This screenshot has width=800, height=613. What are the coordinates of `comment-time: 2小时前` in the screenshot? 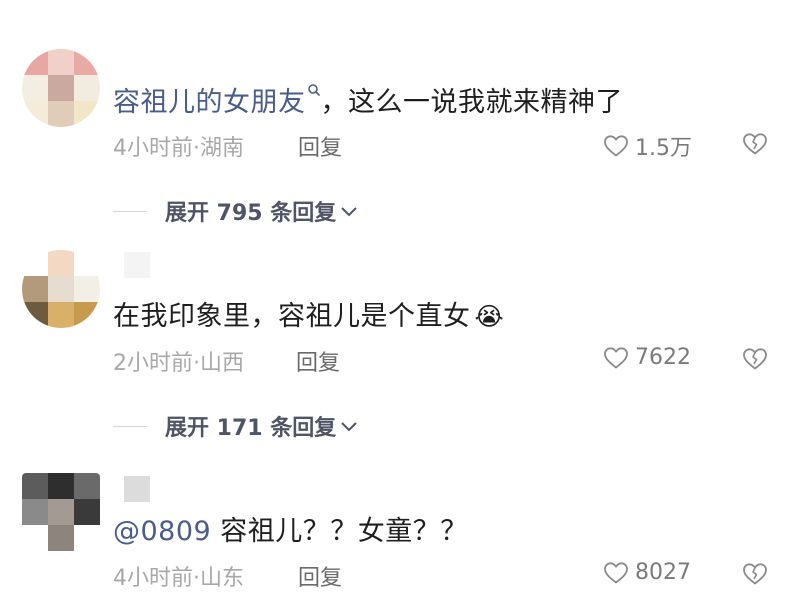 It's located at (153, 363).